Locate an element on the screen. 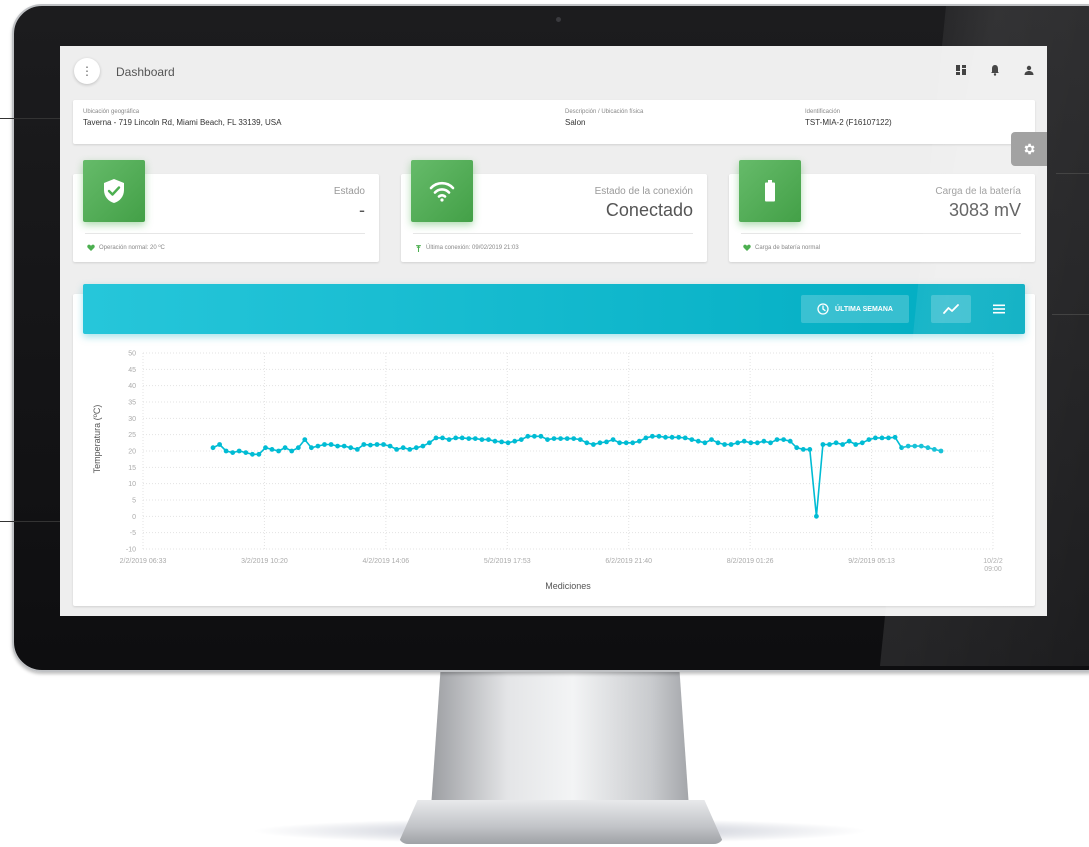 The height and width of the screenshot is (847, 1089). antenna-icon is located at coordinates (418, 248).